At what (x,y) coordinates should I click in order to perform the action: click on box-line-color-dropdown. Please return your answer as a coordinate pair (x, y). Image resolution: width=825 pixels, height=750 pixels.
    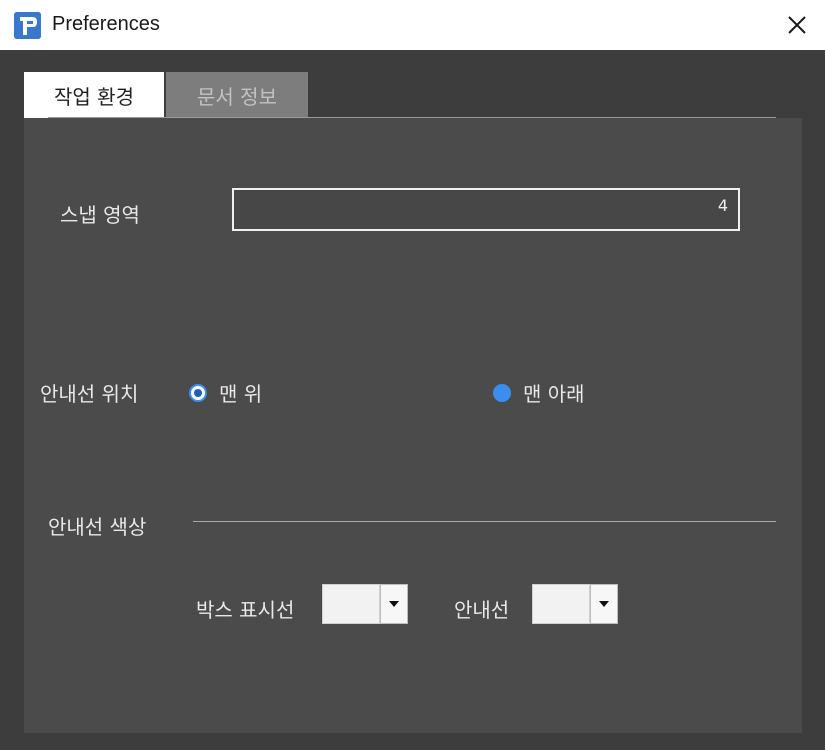
    Looking at the image, I should click on (394, 604).